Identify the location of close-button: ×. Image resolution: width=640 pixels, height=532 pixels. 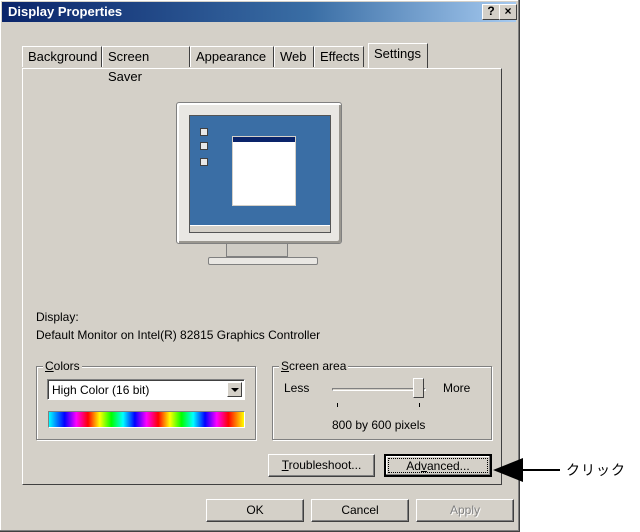
(508, 12).